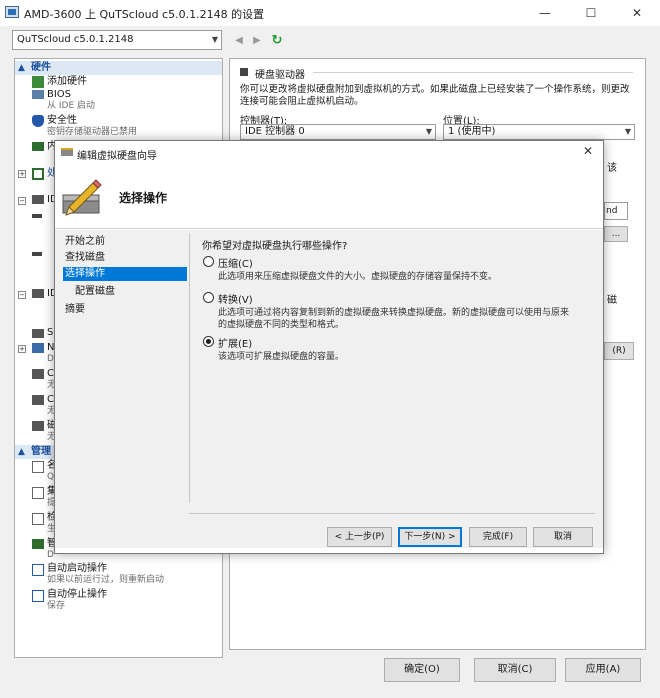  Describe the element at coordinates (41, 67) in the screenshot. I see `category-hardware-label: 硬件` at that location.